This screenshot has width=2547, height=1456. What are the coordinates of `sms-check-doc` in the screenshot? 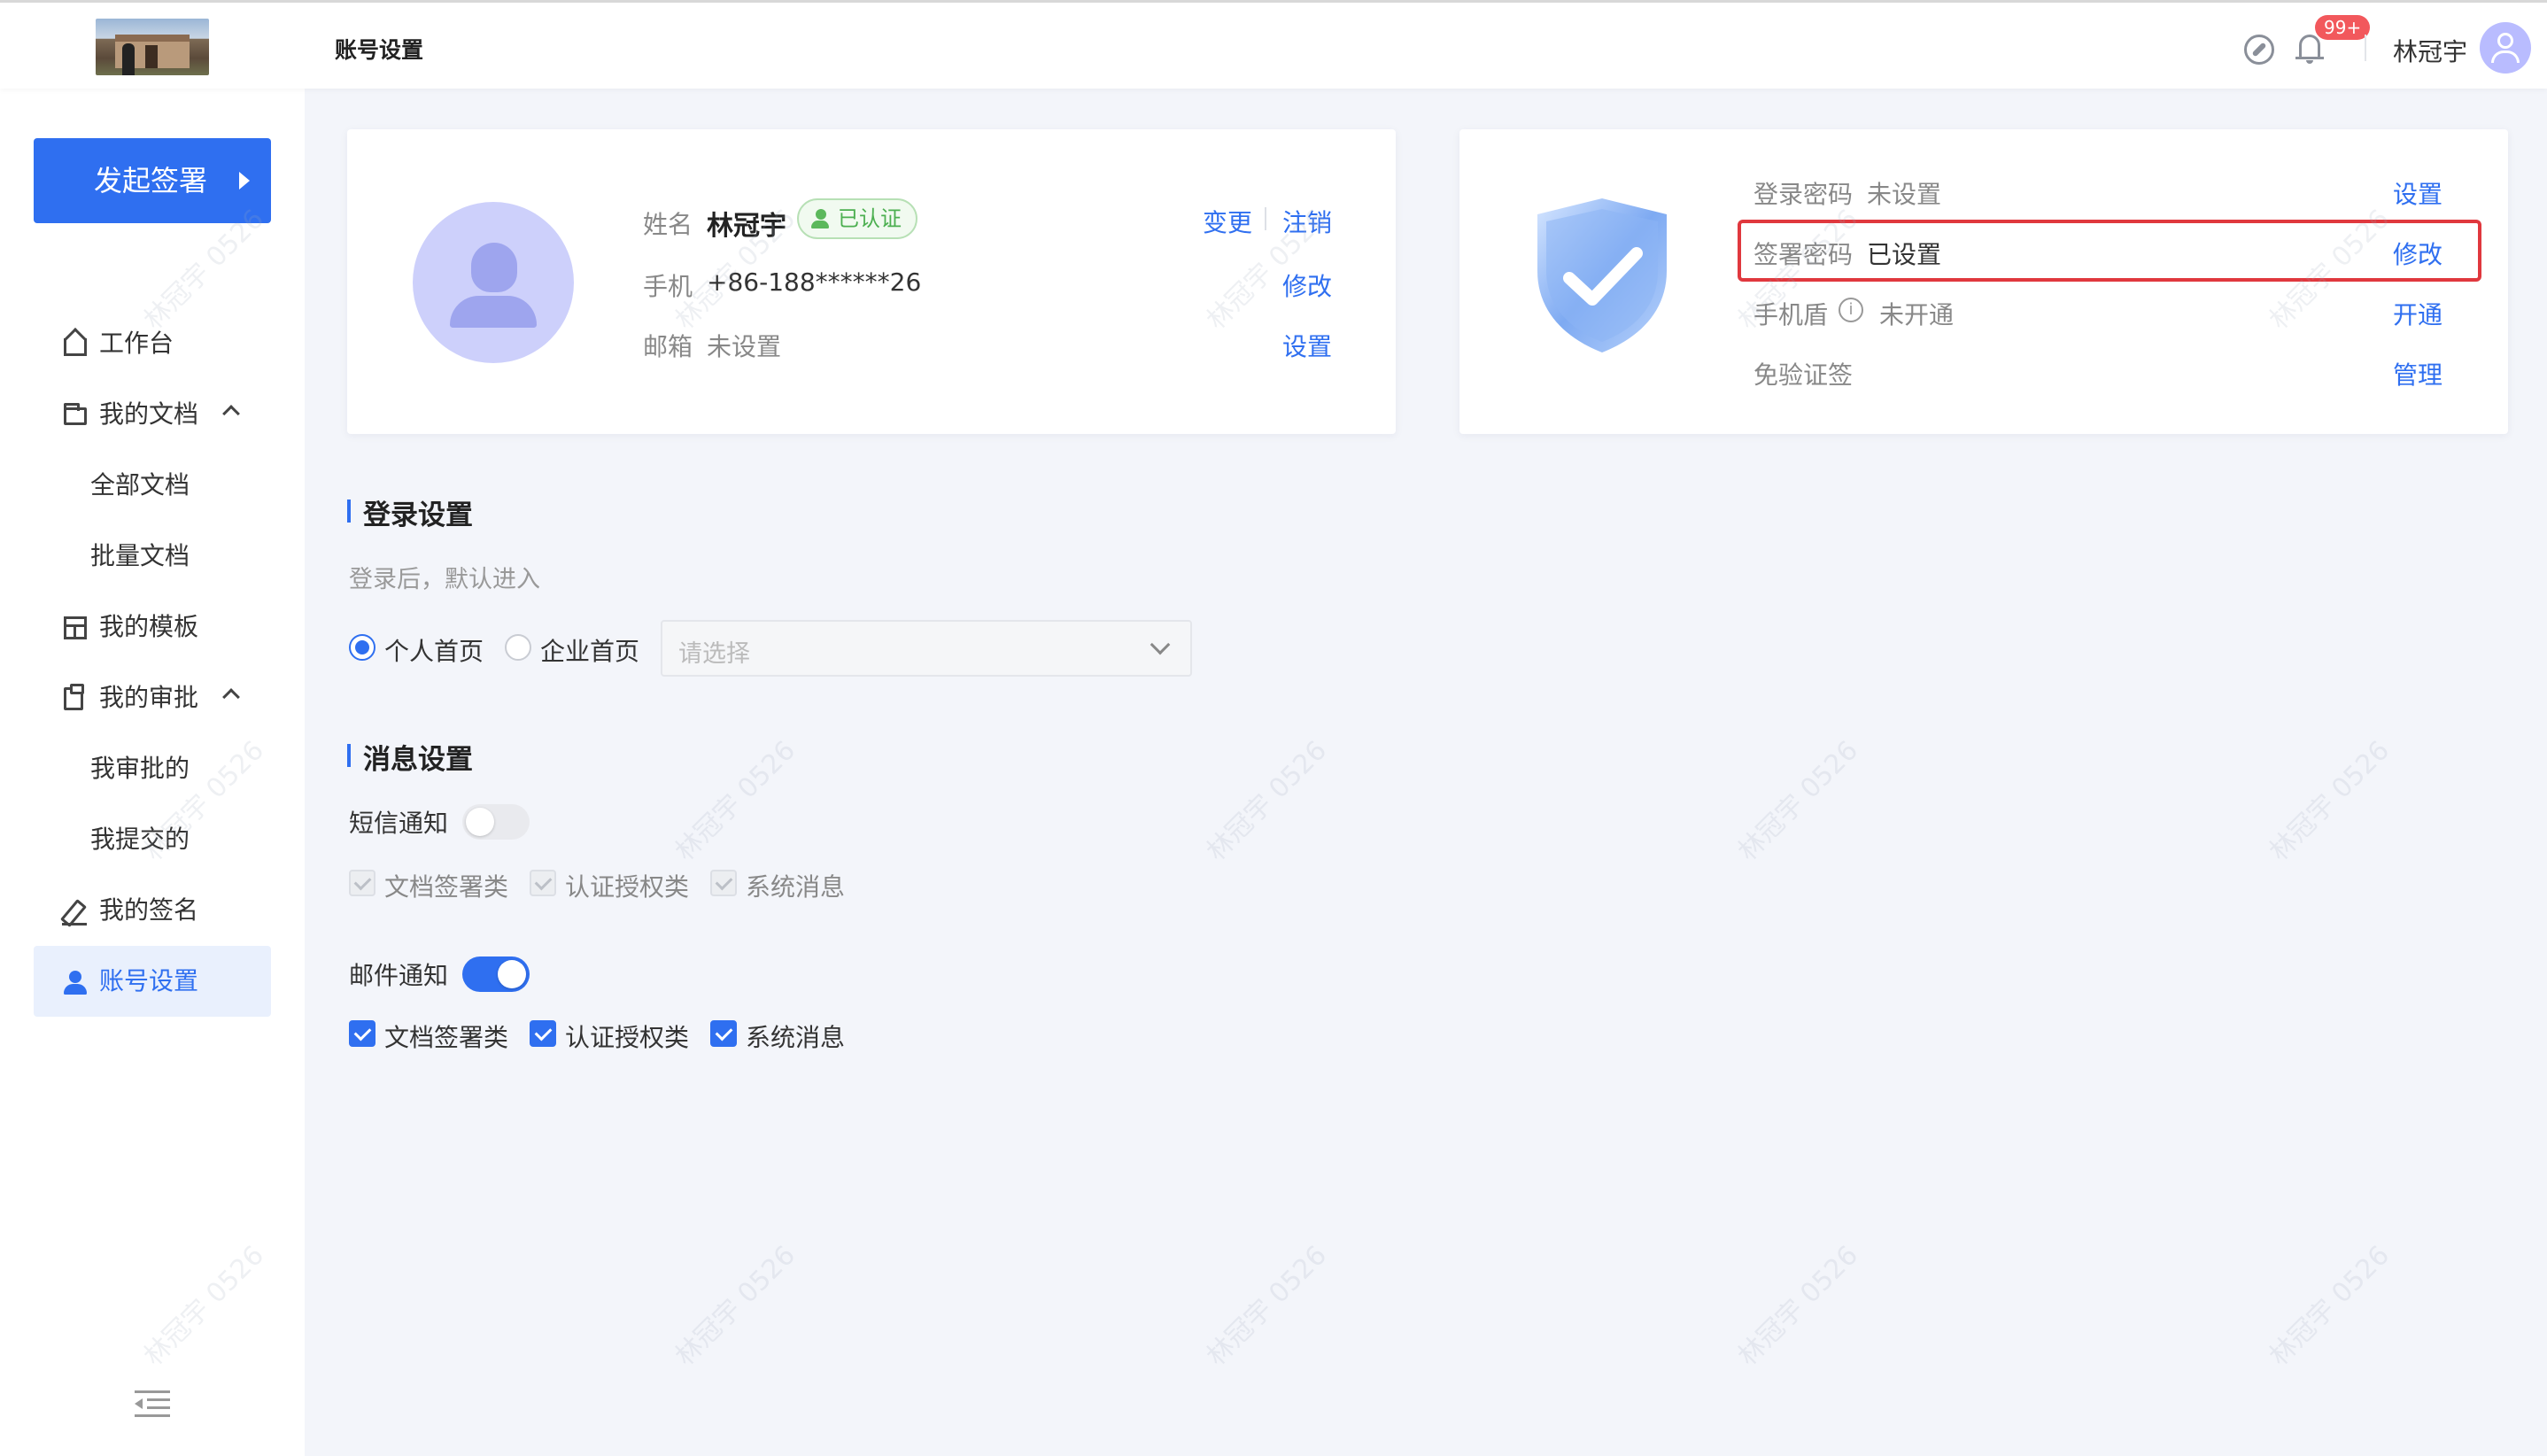 It's located at (362, 883).